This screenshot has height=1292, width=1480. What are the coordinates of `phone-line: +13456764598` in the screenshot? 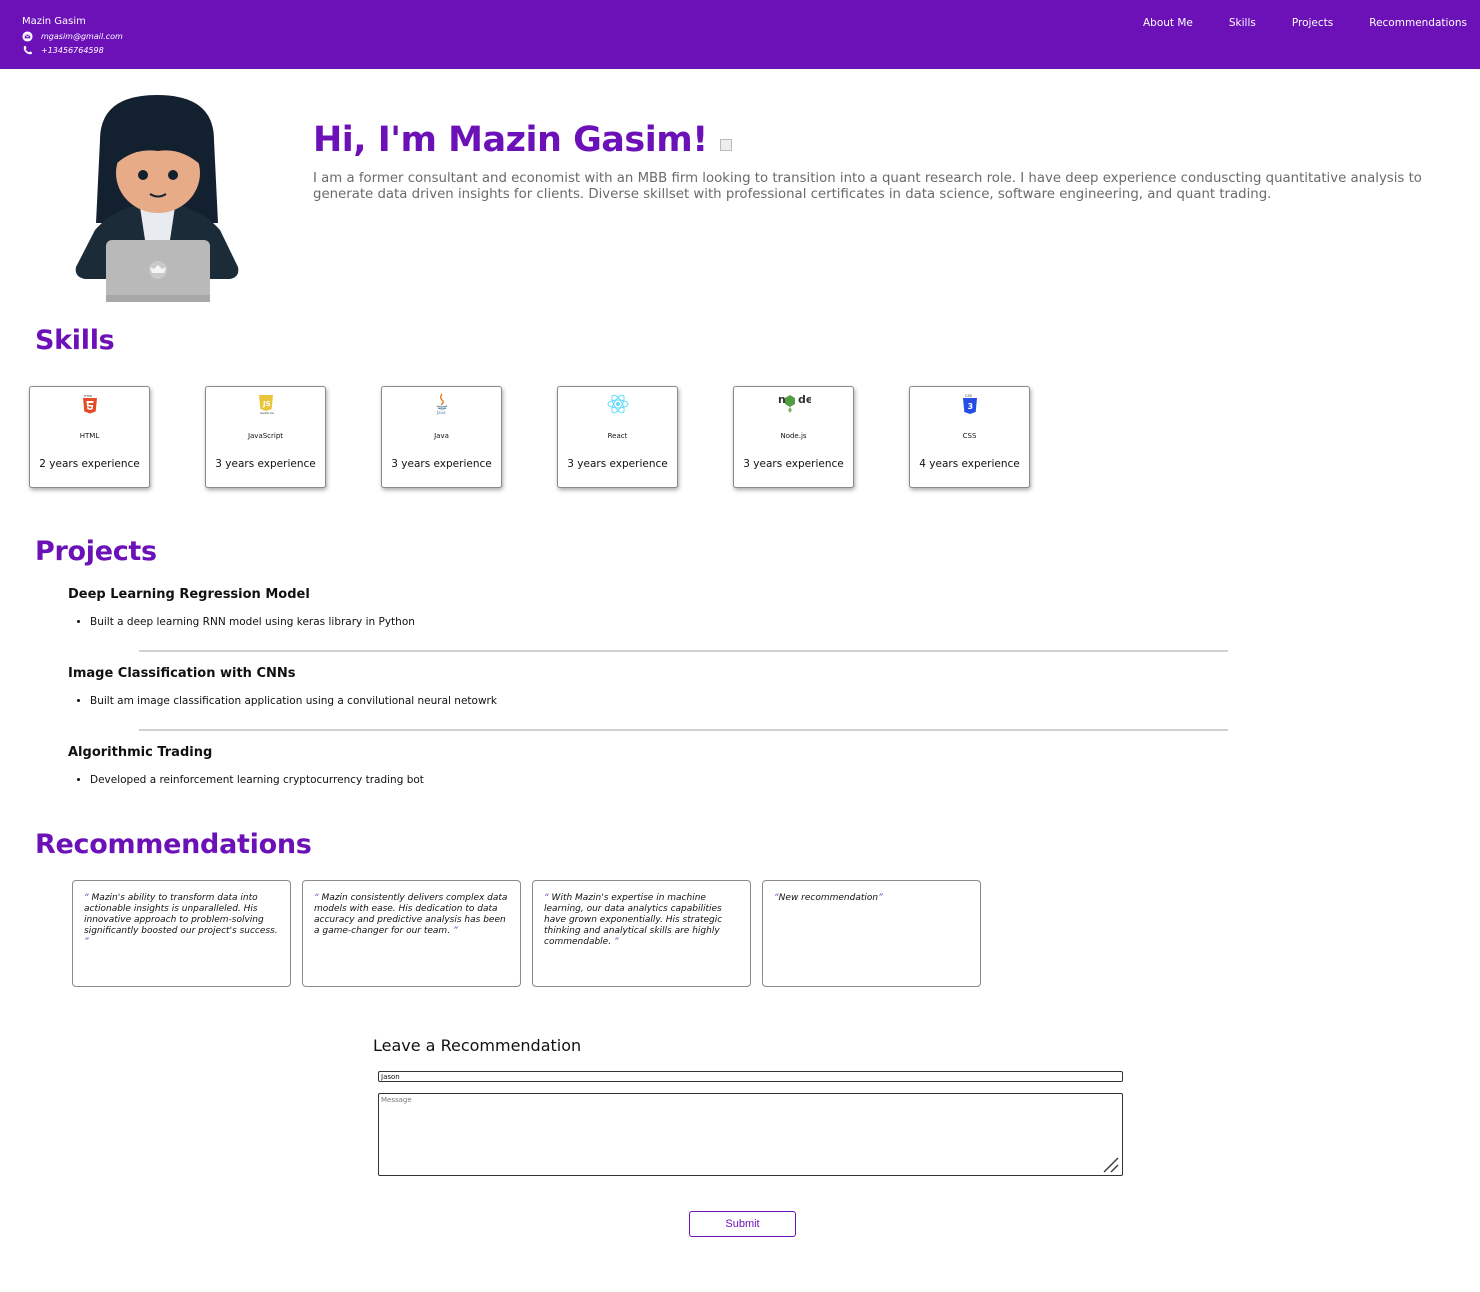 It's located at (72, 50).